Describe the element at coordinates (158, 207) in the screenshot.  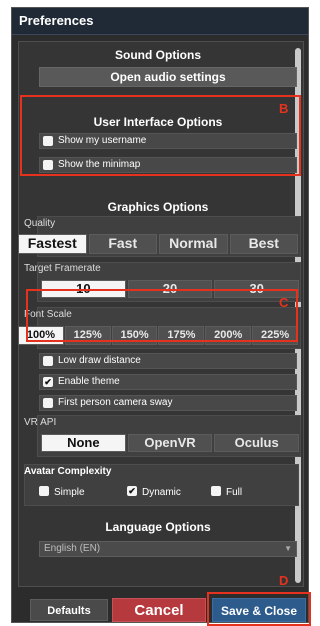
I see `graphics-options-title: Graphics Options` at that location.